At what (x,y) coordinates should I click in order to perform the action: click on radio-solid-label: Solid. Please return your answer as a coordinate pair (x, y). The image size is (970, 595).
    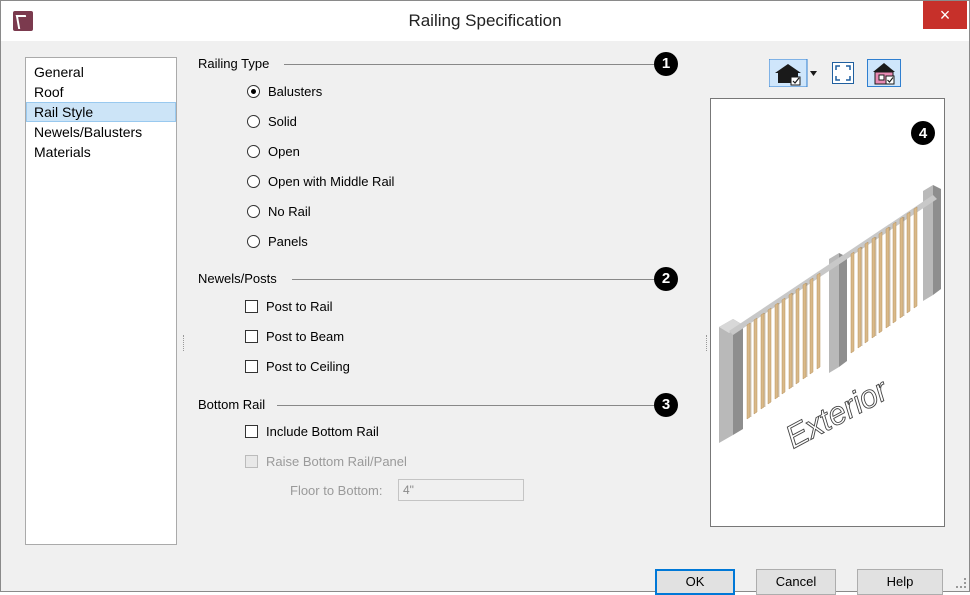
    Looking at the image, I should click on (282, 121).